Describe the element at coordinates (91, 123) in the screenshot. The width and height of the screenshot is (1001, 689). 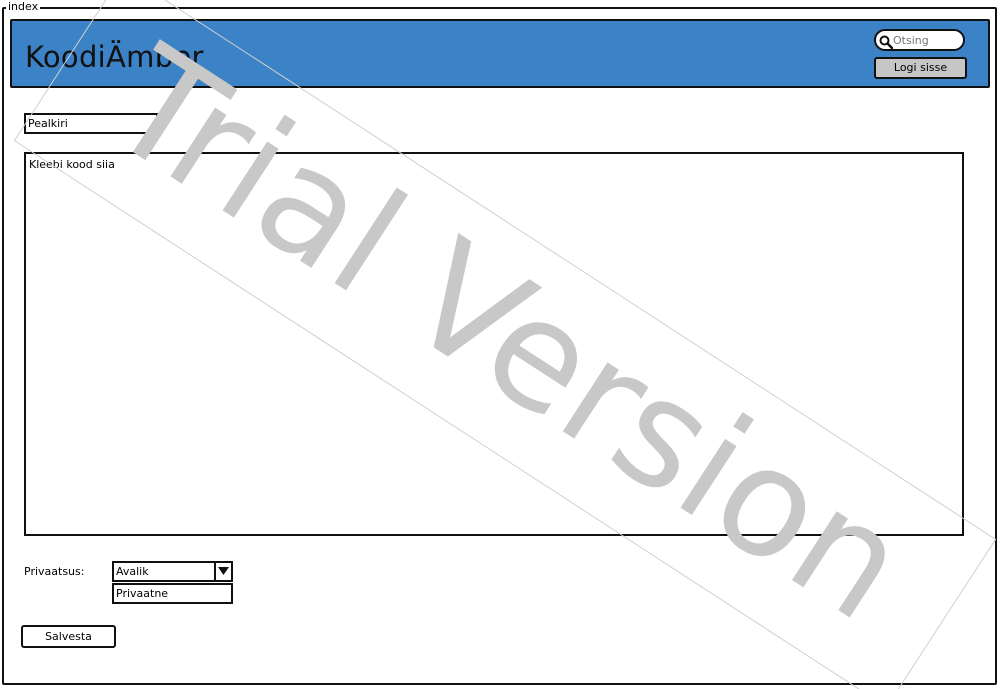
I see `title-input: Pealkiri` at that location.